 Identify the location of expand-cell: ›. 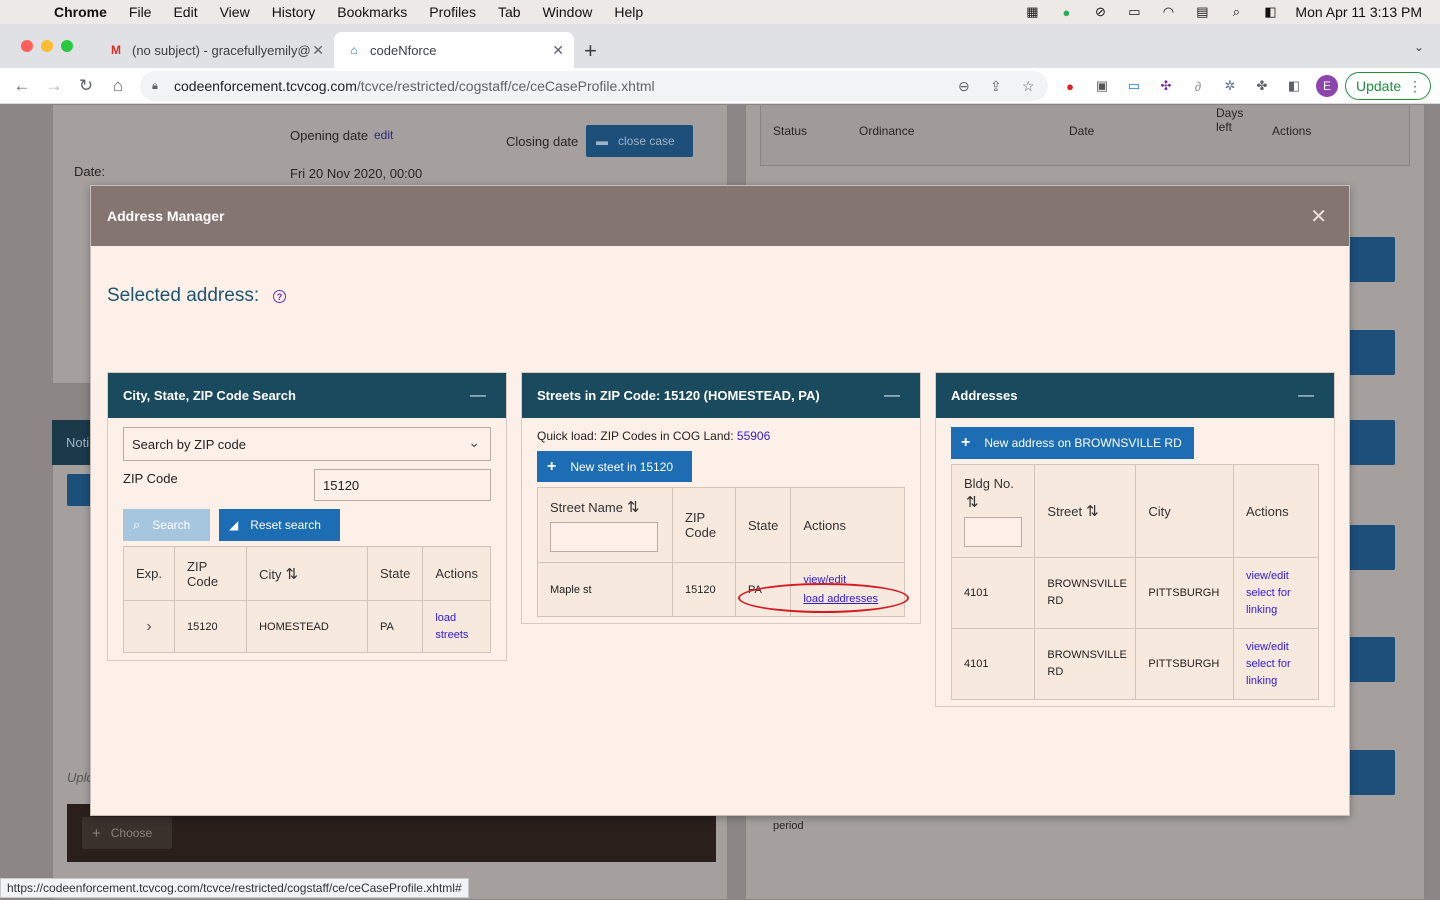
(149, 626).